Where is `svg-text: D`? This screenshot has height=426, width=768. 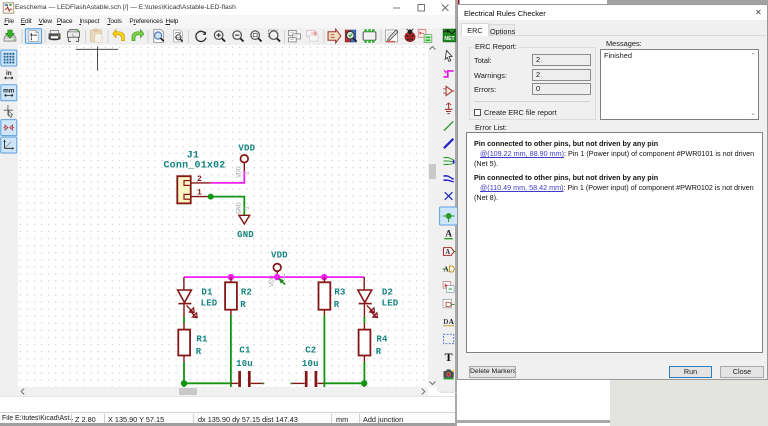 svg-text: D is located at coordinates (445, 322).